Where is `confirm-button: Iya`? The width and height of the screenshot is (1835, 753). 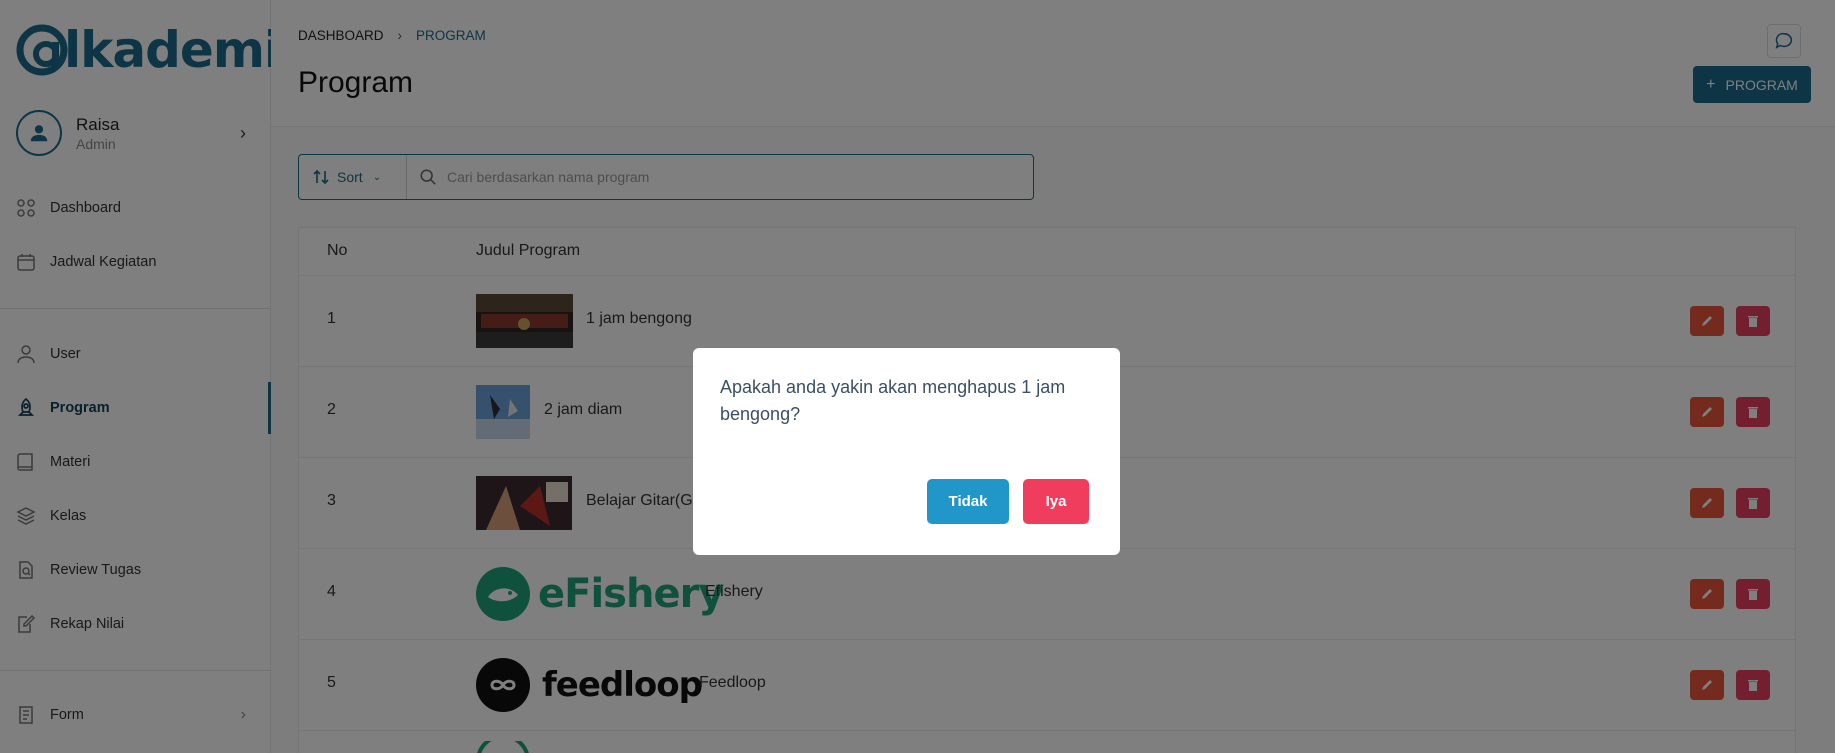 confirm-button: Iya is located at coordinates (1056, 501).